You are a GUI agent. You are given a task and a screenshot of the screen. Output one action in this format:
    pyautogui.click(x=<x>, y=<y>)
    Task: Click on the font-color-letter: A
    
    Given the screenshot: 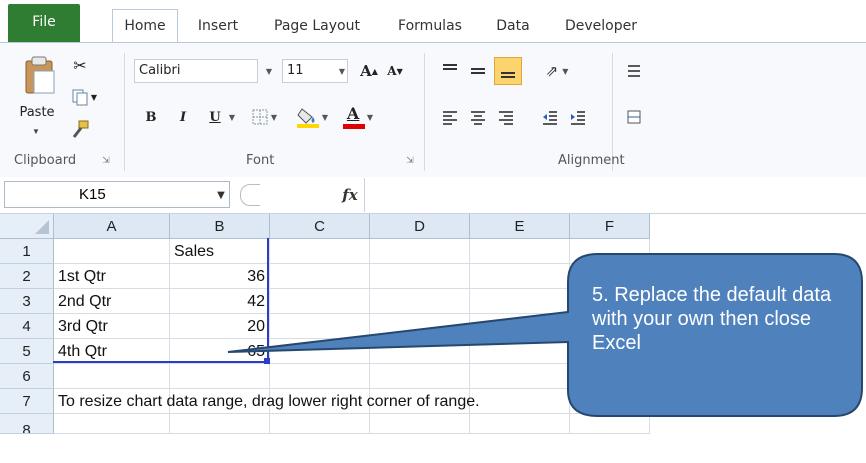 What is the action you would take?
    pyautogui.click(x=353, y=113)
    